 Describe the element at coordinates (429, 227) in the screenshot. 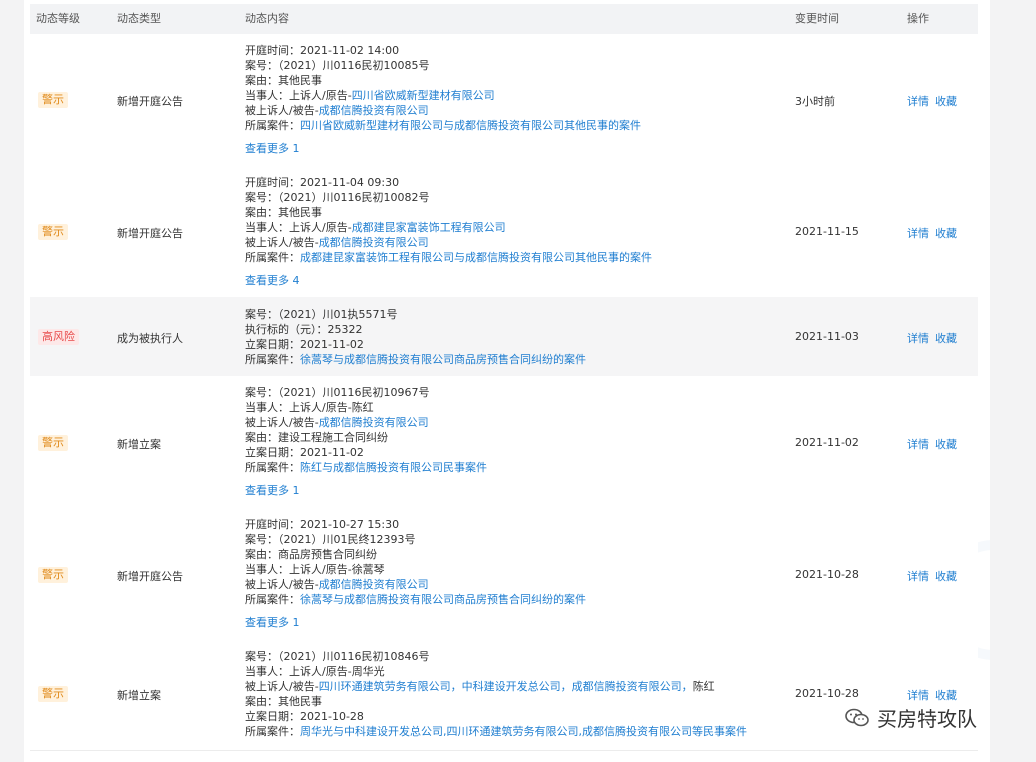

I see `entity-link: 成都建昆家富装饰工程有限公司` at that location.